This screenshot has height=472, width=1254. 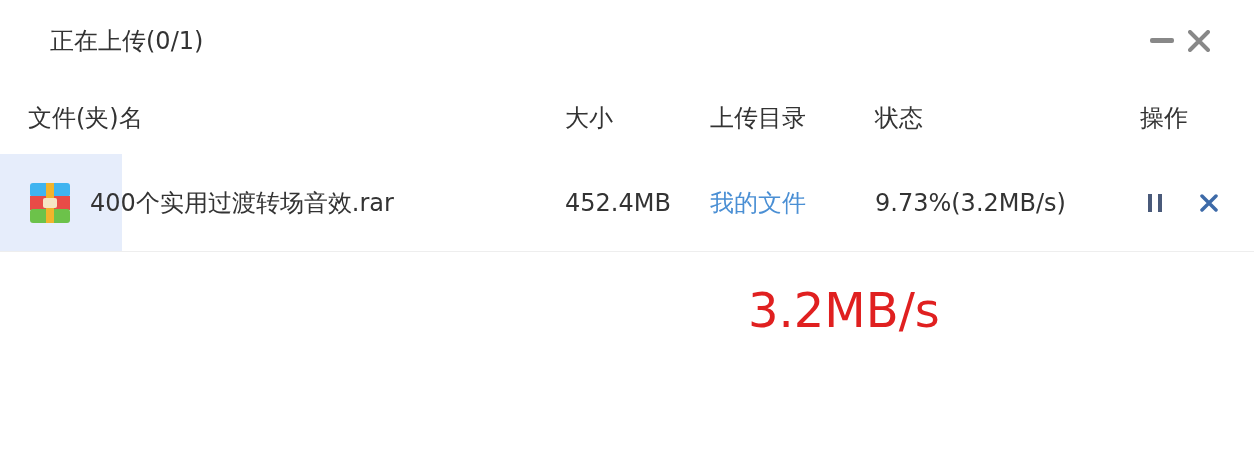 What do you see at coordinates (127, 41) in the screenshot?
I see `window-title: 正在上传(0/1)` at bounding box center [127, 41].